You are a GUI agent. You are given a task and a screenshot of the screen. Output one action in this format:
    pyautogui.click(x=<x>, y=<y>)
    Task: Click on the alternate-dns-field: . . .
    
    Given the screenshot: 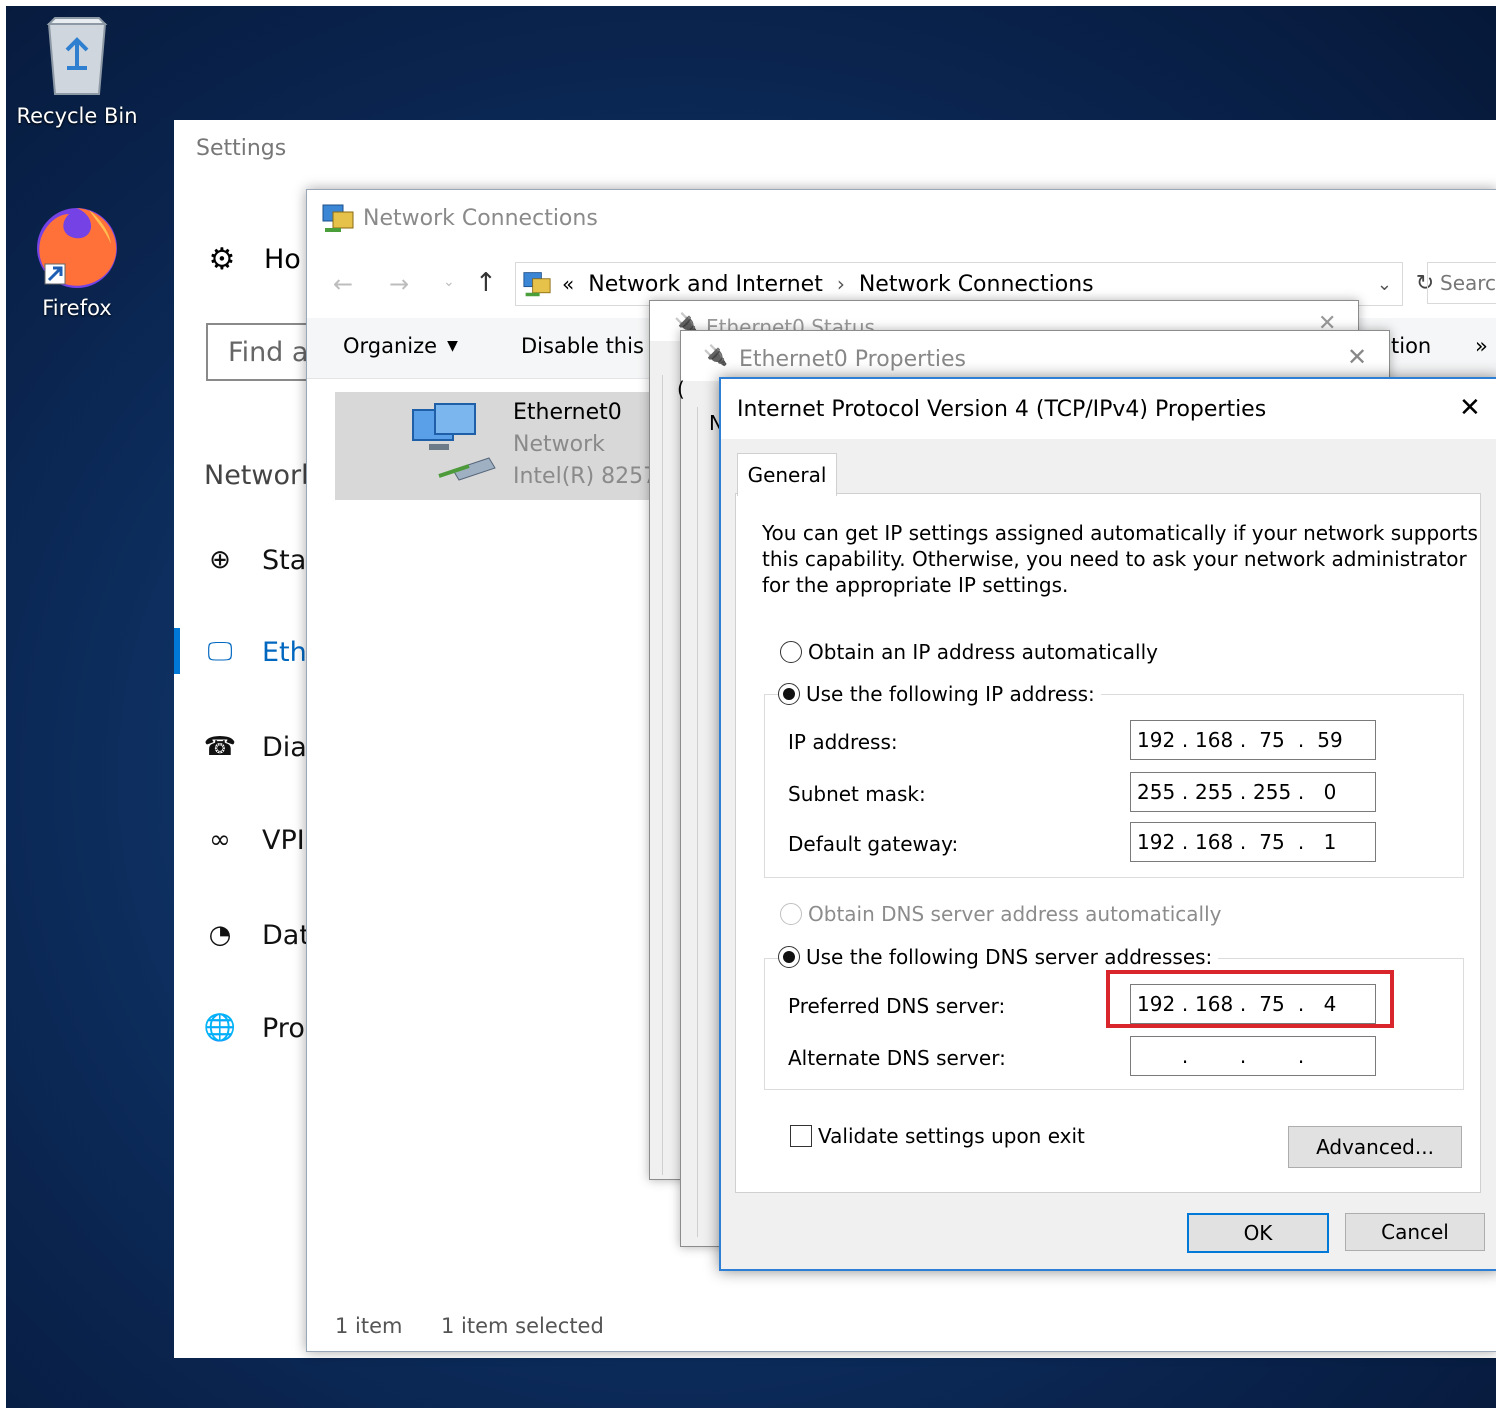 What is the action you would take?
    pyautogui.click(x=1253, y=1056)
    